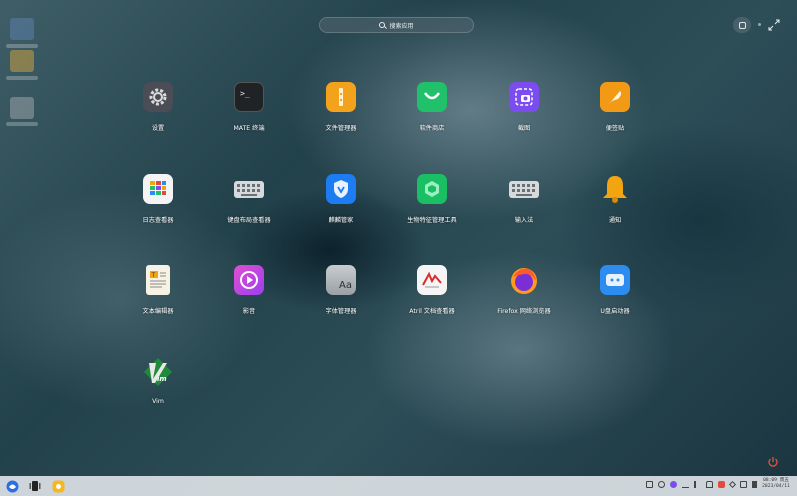 Image resolution: width=797 pixels, height=496 pixels. I want to click on app-text-editor: T 文本编辑器, so click(158, 290).